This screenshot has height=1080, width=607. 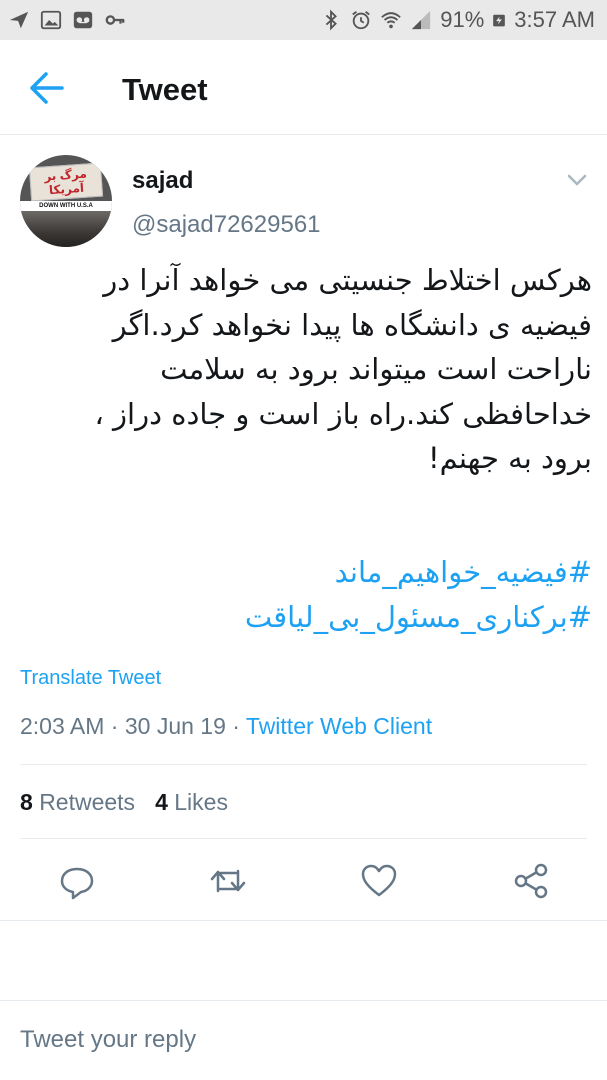 What do you see at coordinates (379, 881) in the screenshot?
I see `like-icon` at bounding box center [379, 881].